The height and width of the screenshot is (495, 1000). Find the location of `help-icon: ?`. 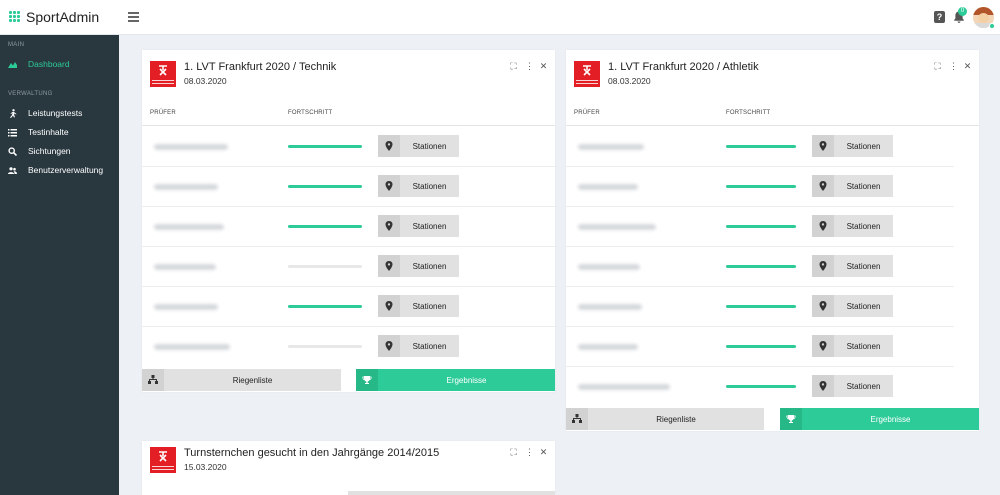

help-icon: ? is located at coordinates (939, 17).